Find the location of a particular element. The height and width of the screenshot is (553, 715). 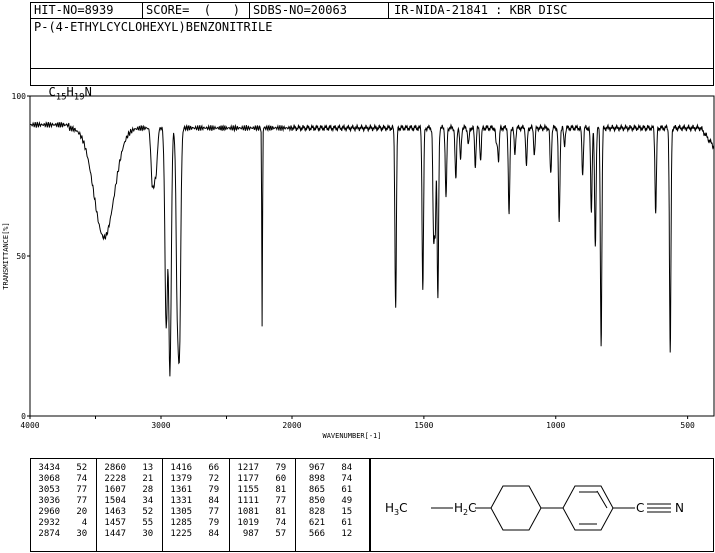

peak-row: 566 12 is located at coordinates (325, 534).